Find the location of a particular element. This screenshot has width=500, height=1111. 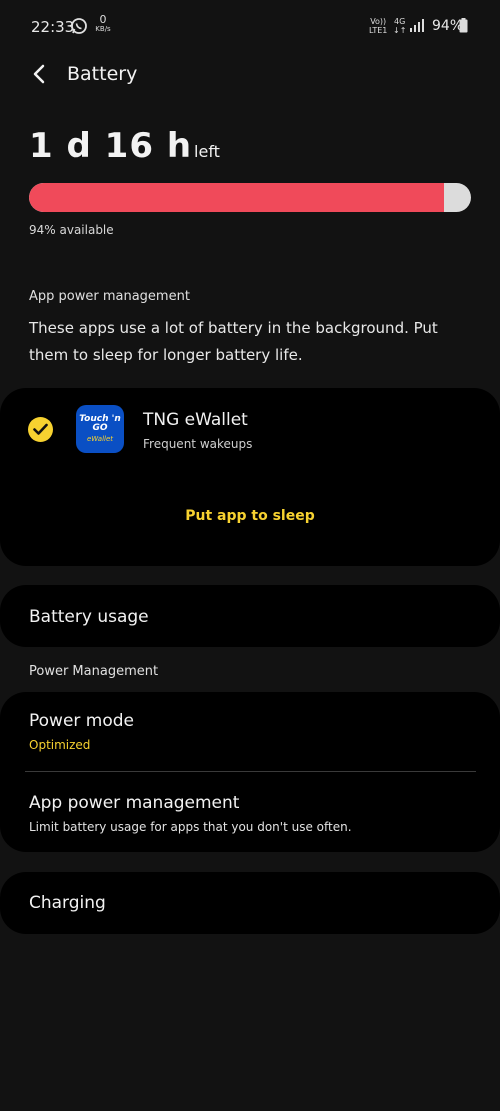

power-mode-value: Optimized is located at coordinates (60, 745).